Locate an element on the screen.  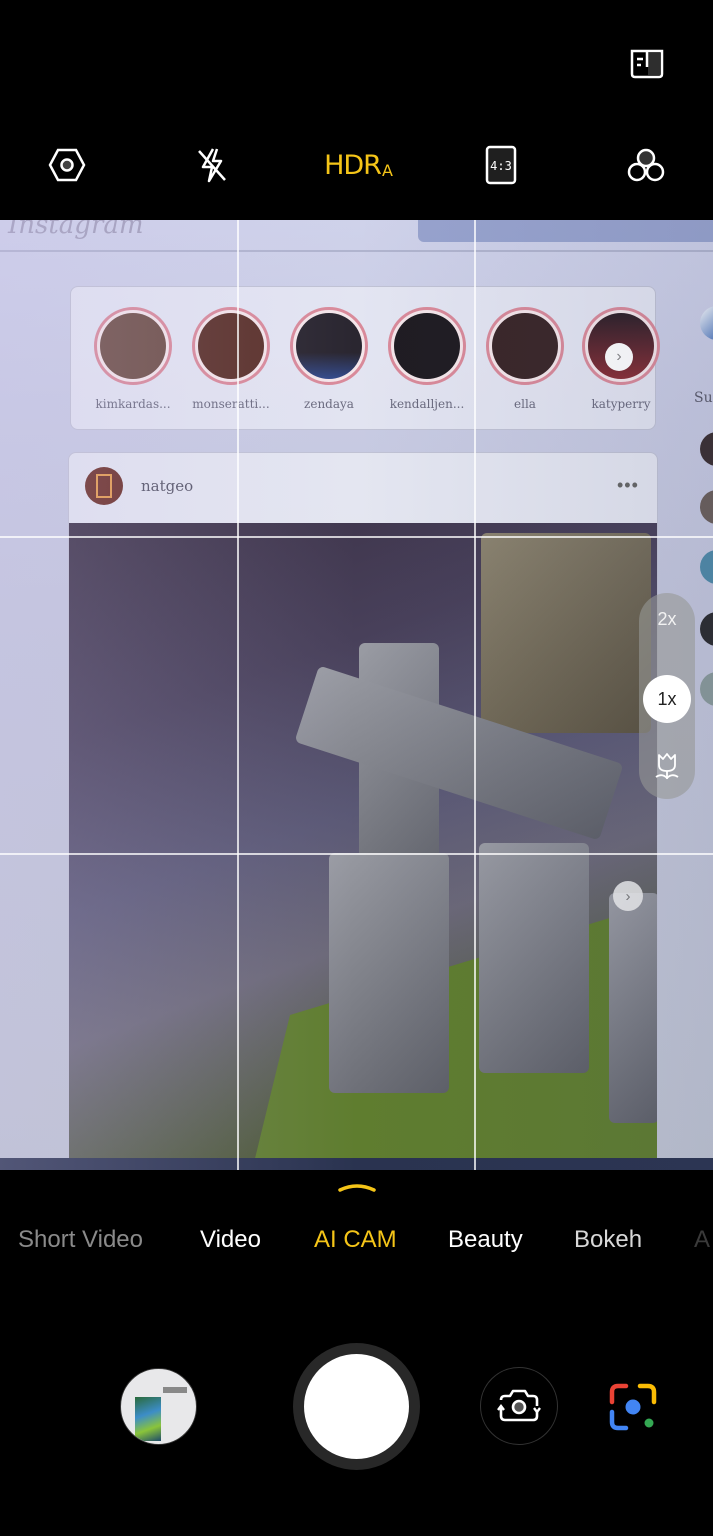
zoom-control: 2x 1x is located at coordinates (667, 696).